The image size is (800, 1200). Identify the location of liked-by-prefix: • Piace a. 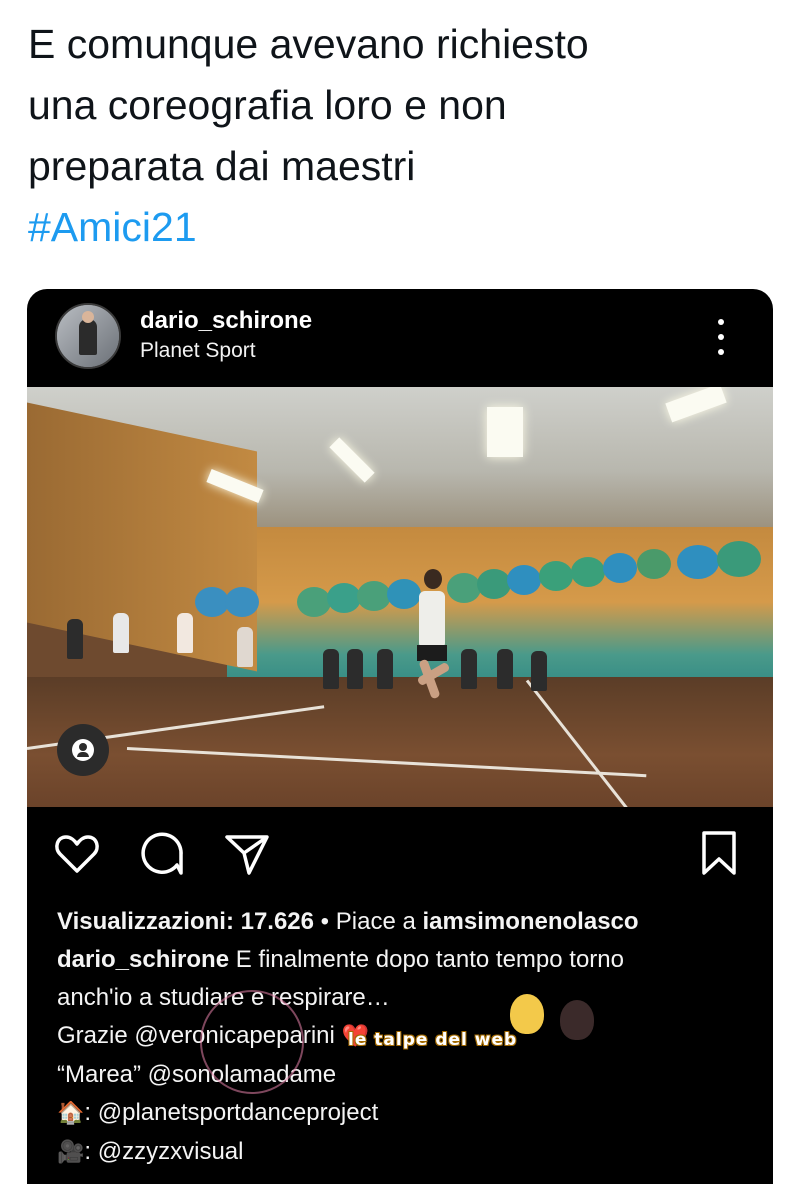
(368, 921).